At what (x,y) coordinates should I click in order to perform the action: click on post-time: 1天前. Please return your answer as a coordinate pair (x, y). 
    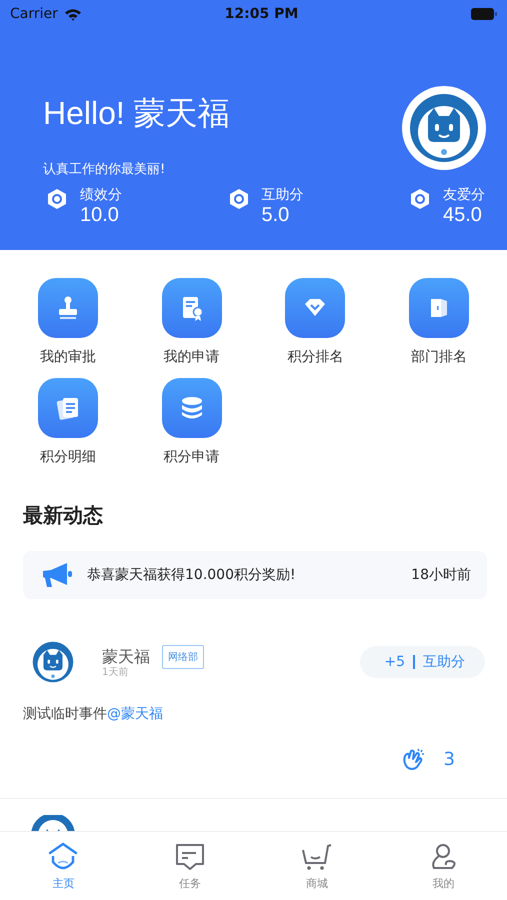
    Looking at the image, I should click on (116, 672).